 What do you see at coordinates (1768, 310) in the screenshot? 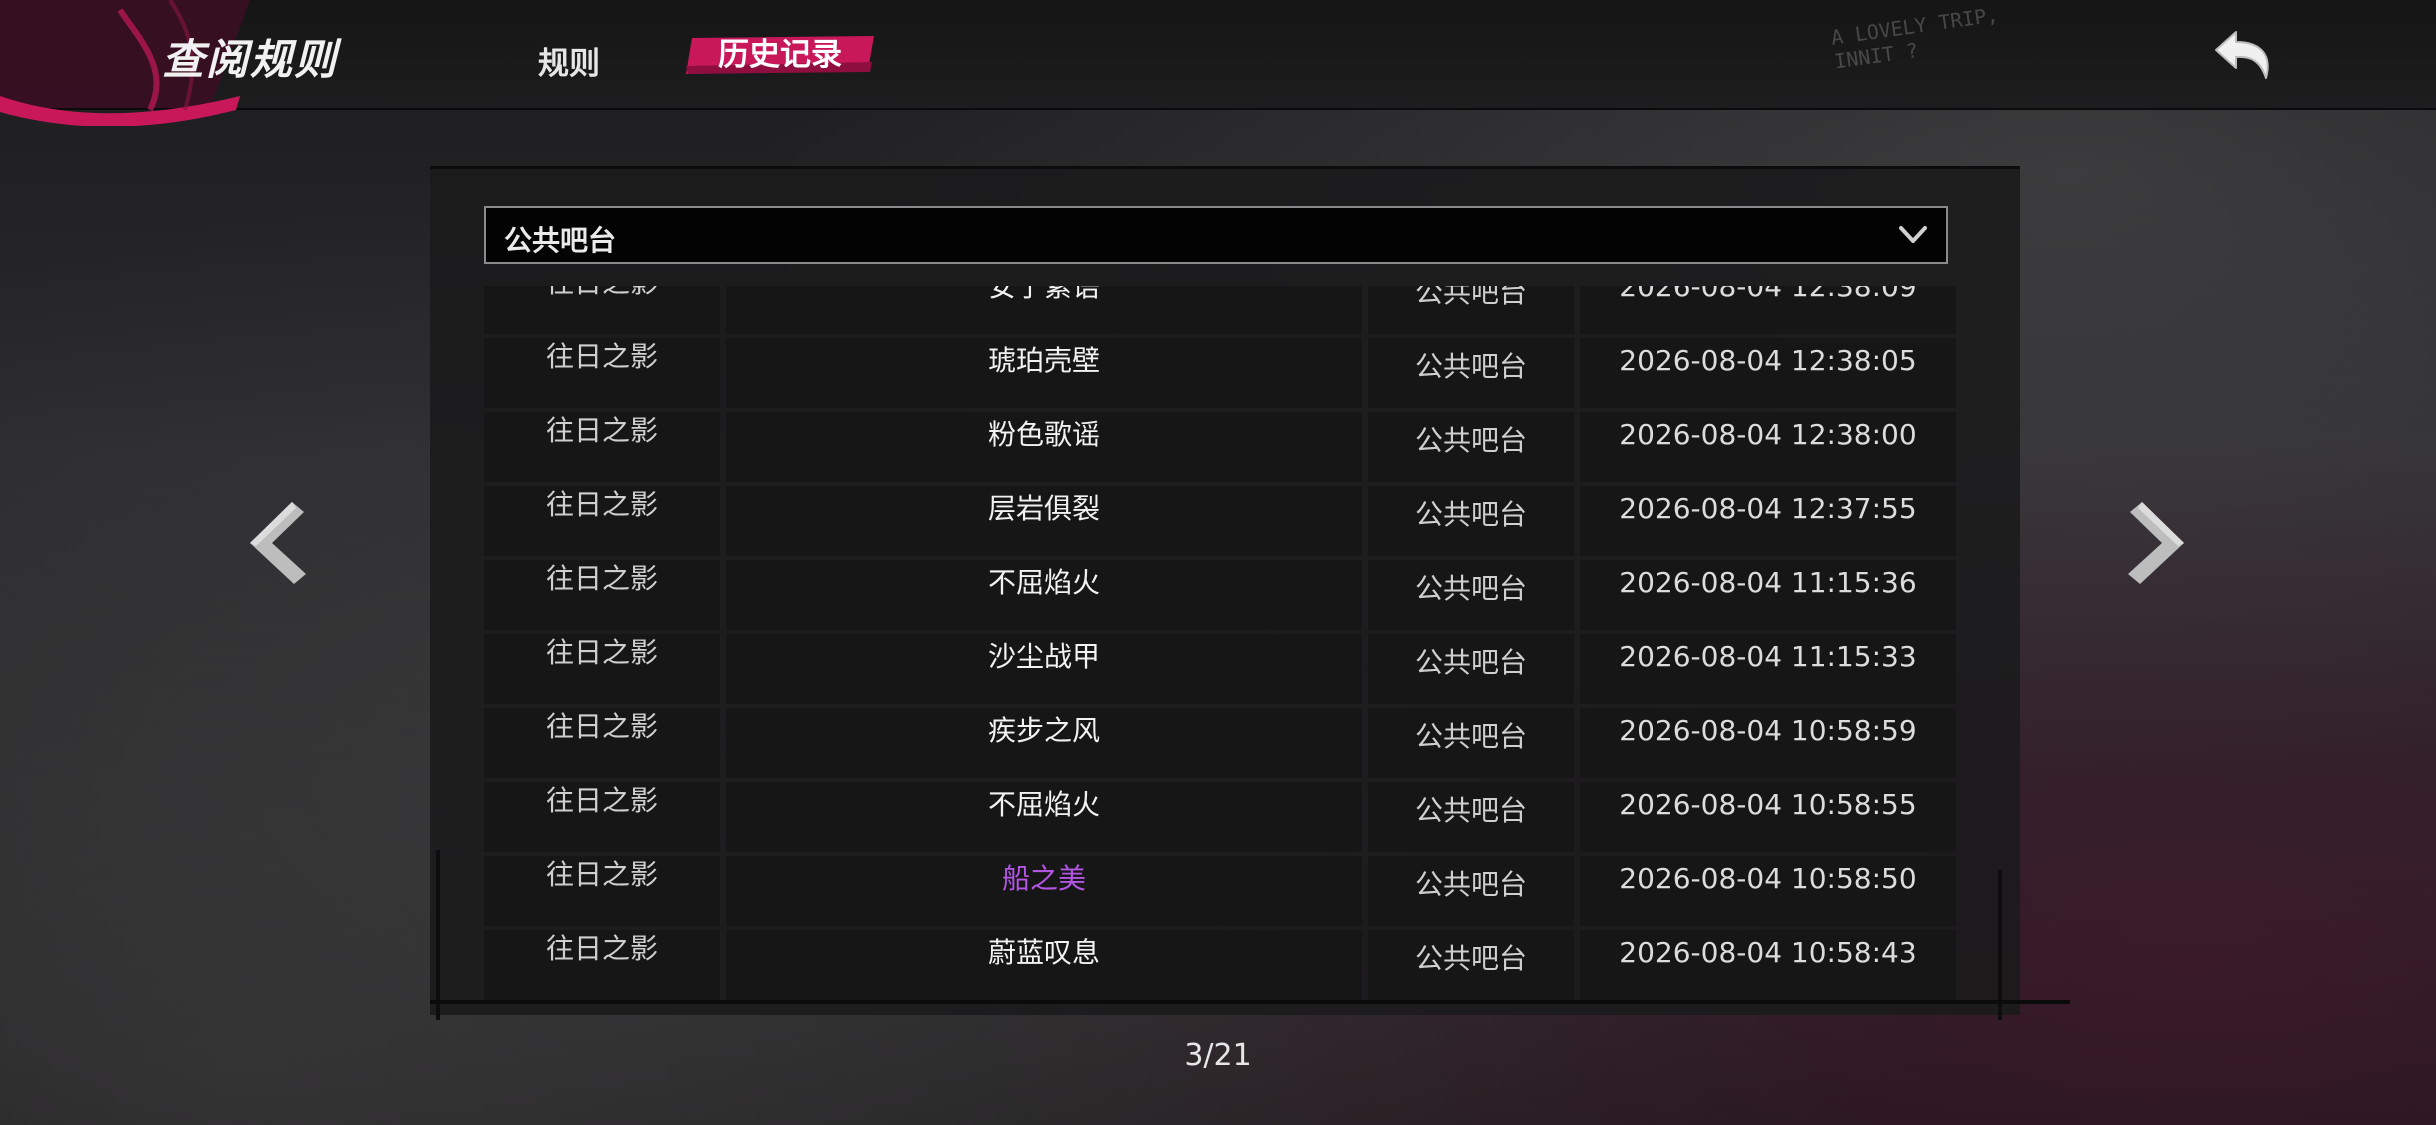
I see `cell-timestamp: 2026-08-04 12:38:09` at bounding box center [1768, 310].